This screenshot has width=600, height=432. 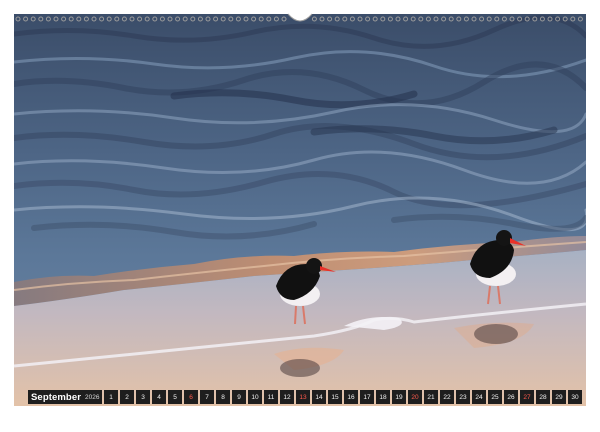 What do you see at coordinates (367, 397) in the screenshot?
I see `day-cell: 17` at bounding box center [367, 397].